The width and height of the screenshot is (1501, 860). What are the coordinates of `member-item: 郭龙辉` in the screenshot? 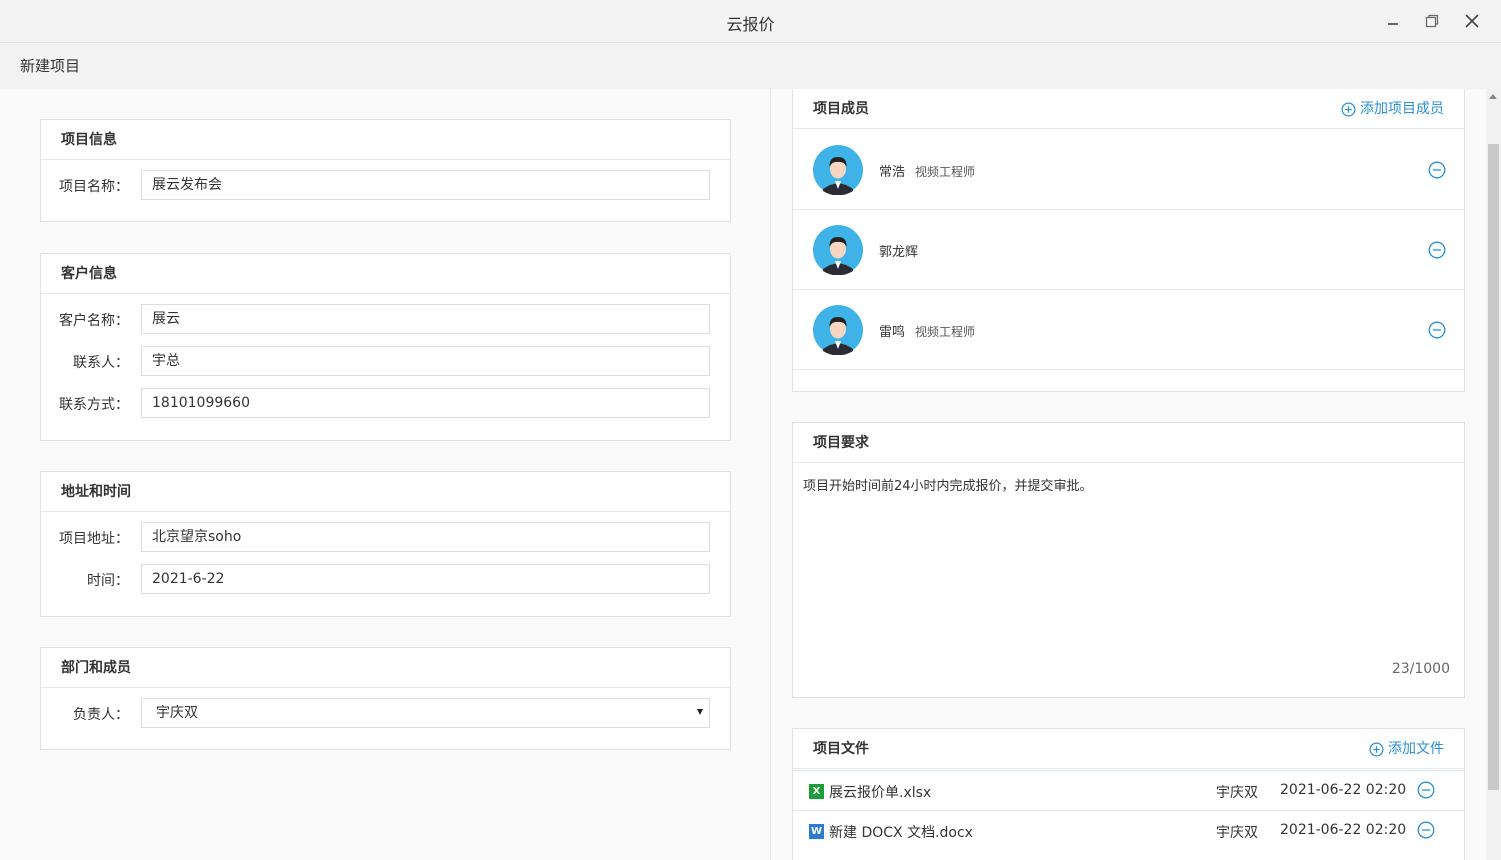 It's located at (1128, 250).